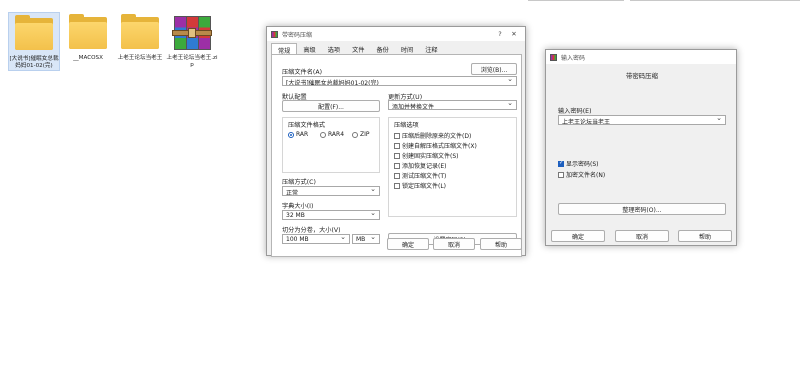 The image size is (800, 372). I want to click on archive-name-label: 压缩文件名(A), so click(302, 72).